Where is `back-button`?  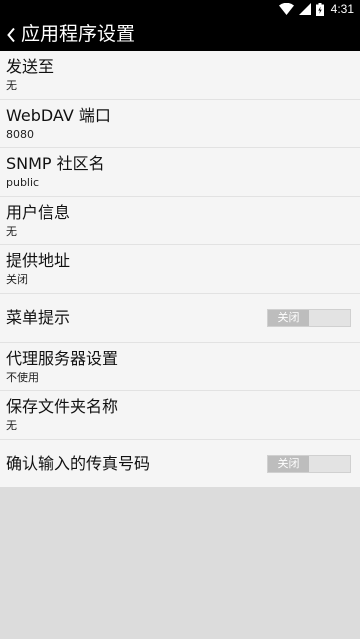
back-button is located at coordinates (11, 34).